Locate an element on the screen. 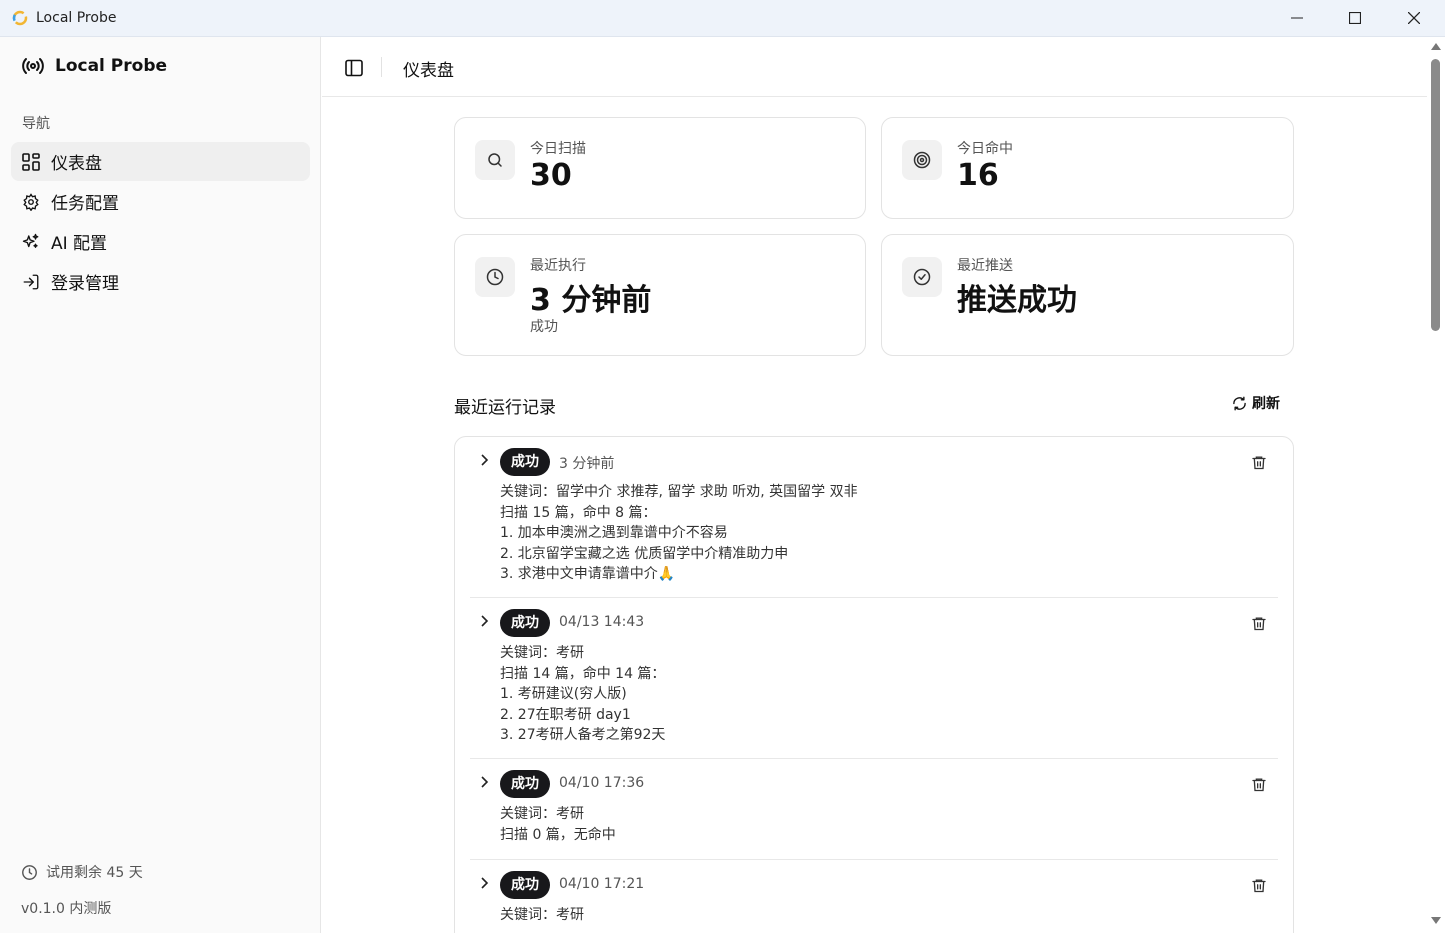  scrollbar is located at coordinates (1436, 485).